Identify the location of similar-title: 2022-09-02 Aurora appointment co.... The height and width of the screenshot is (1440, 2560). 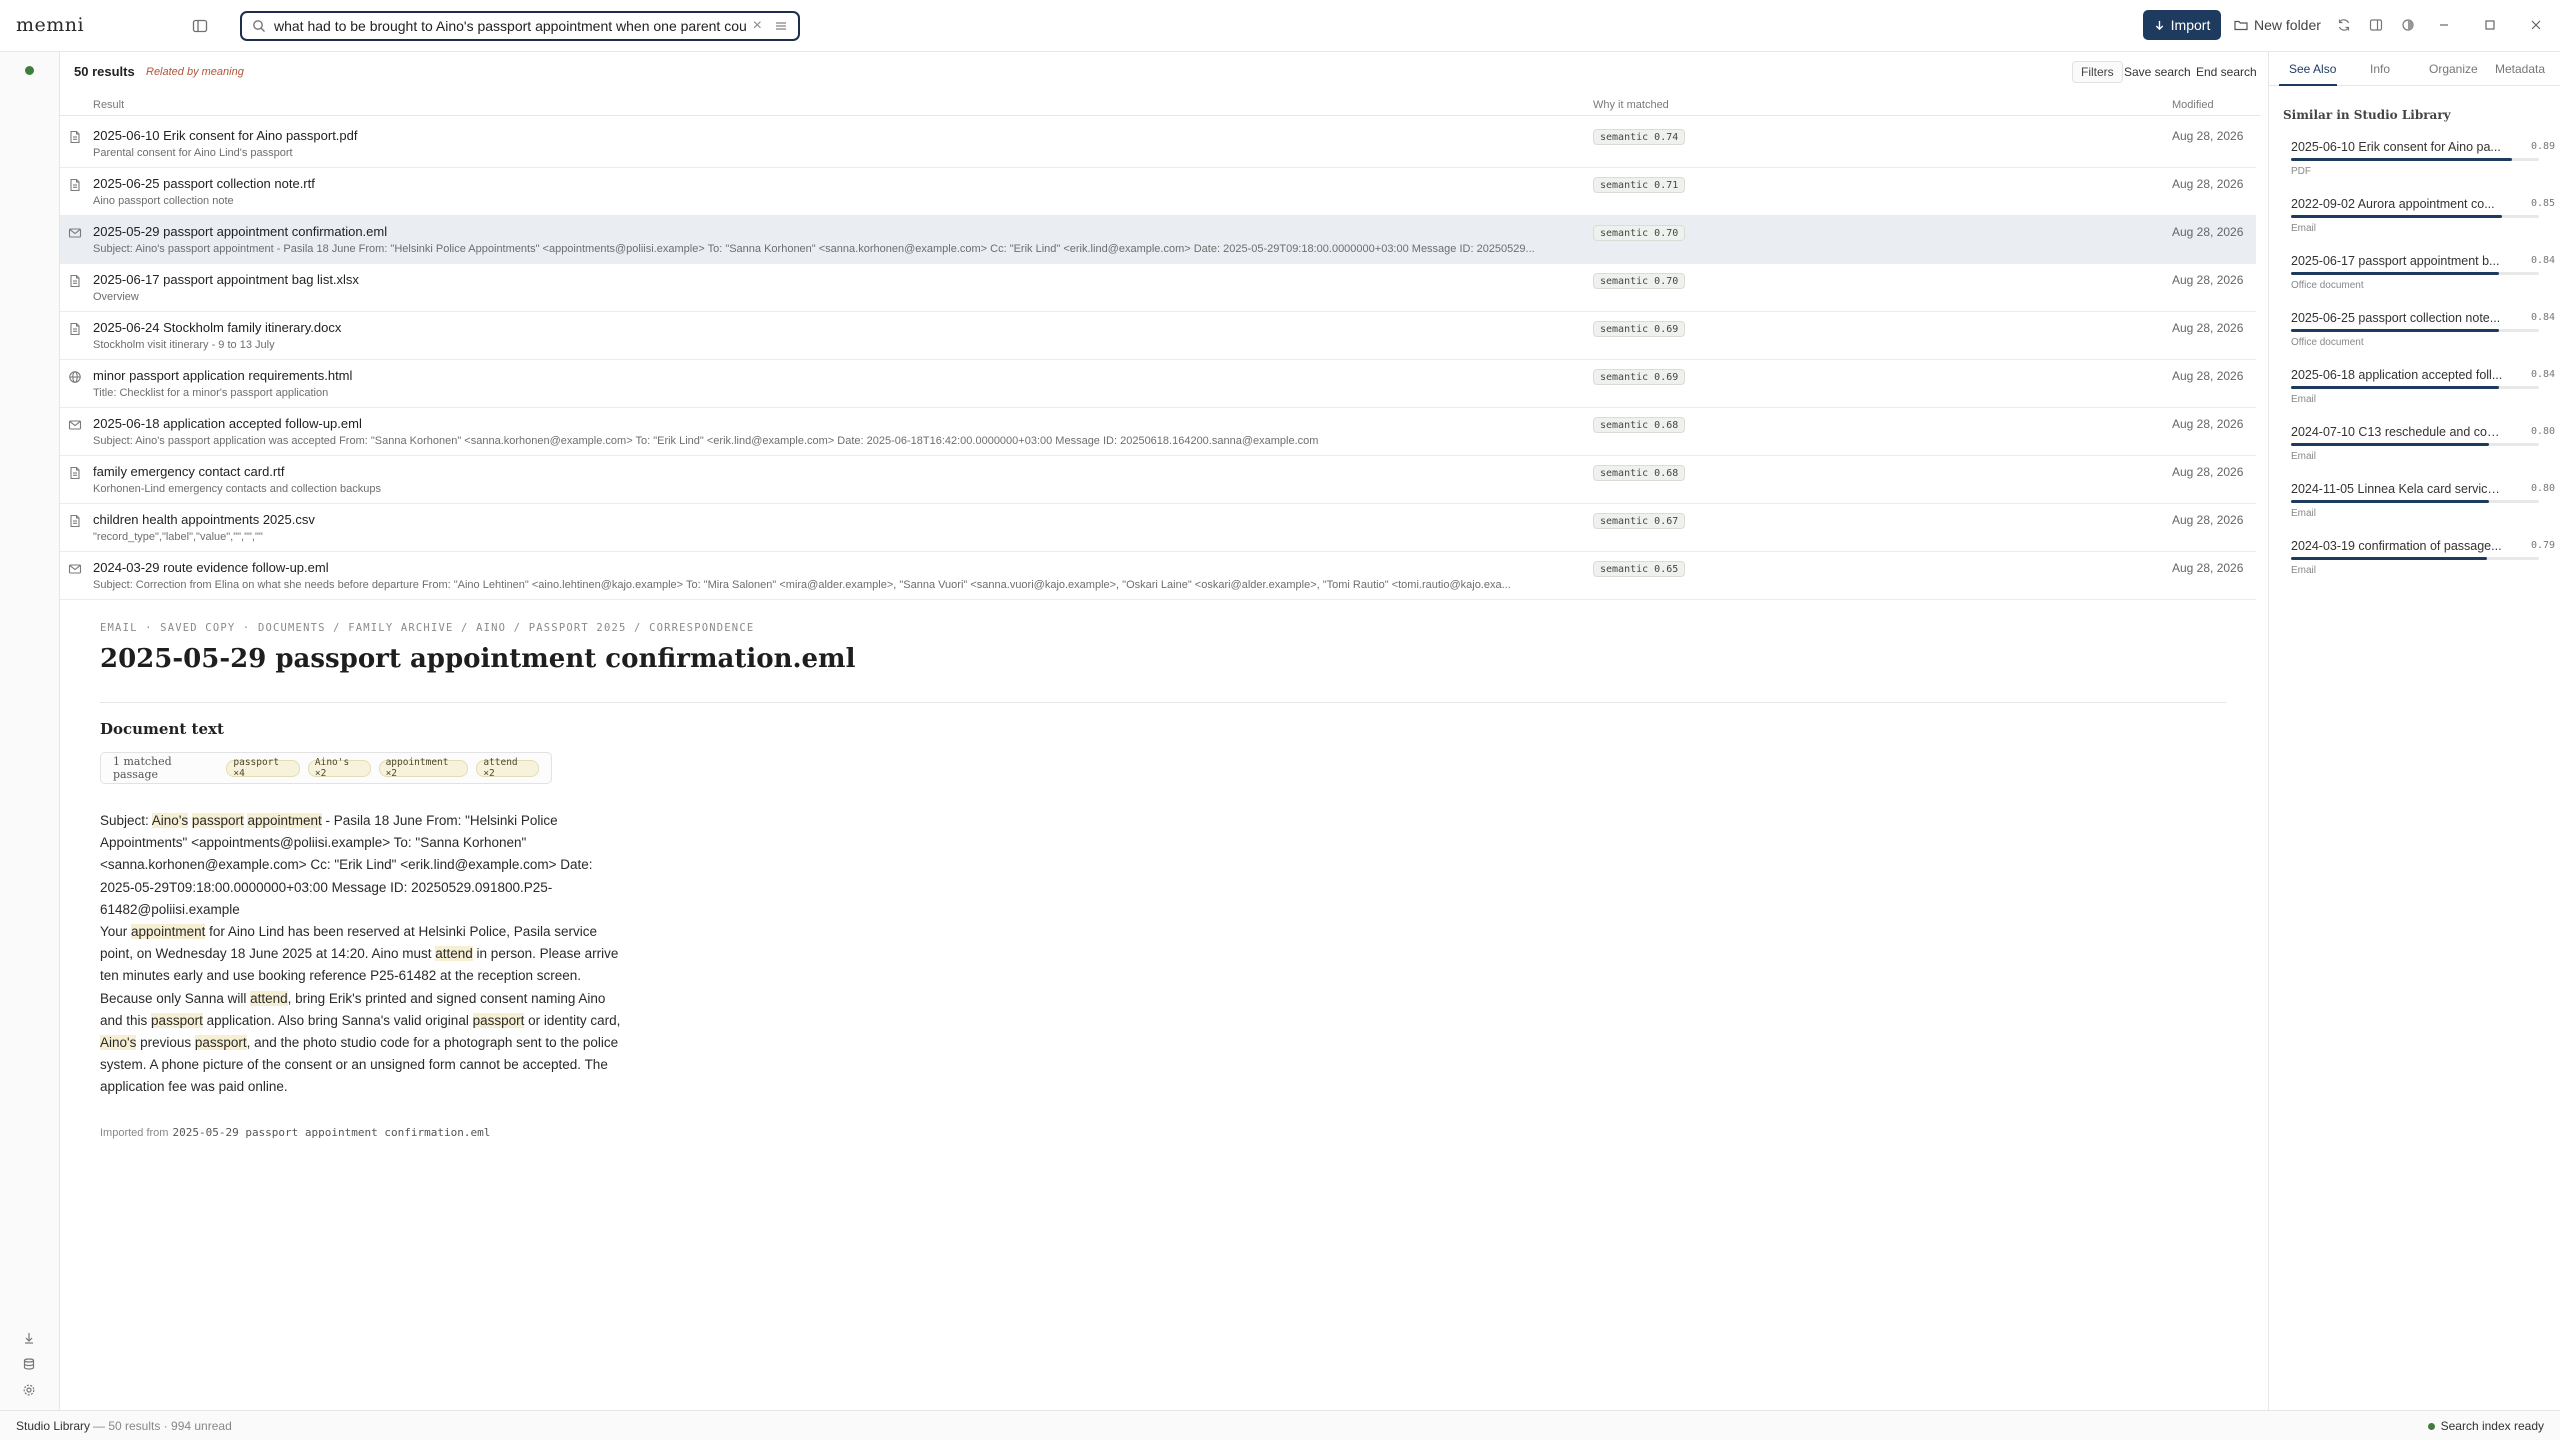
(2393, 204).